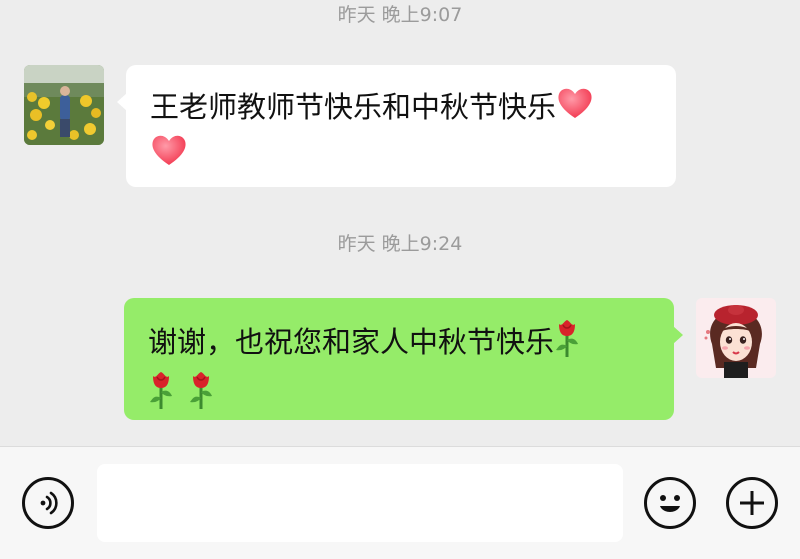  What do you see at coordinates (351, 342) in the screenshot?
I see `outgoing-message-text: 谢谢，也祝您和家人中秋节快乐` at bounding box center [351, 342].